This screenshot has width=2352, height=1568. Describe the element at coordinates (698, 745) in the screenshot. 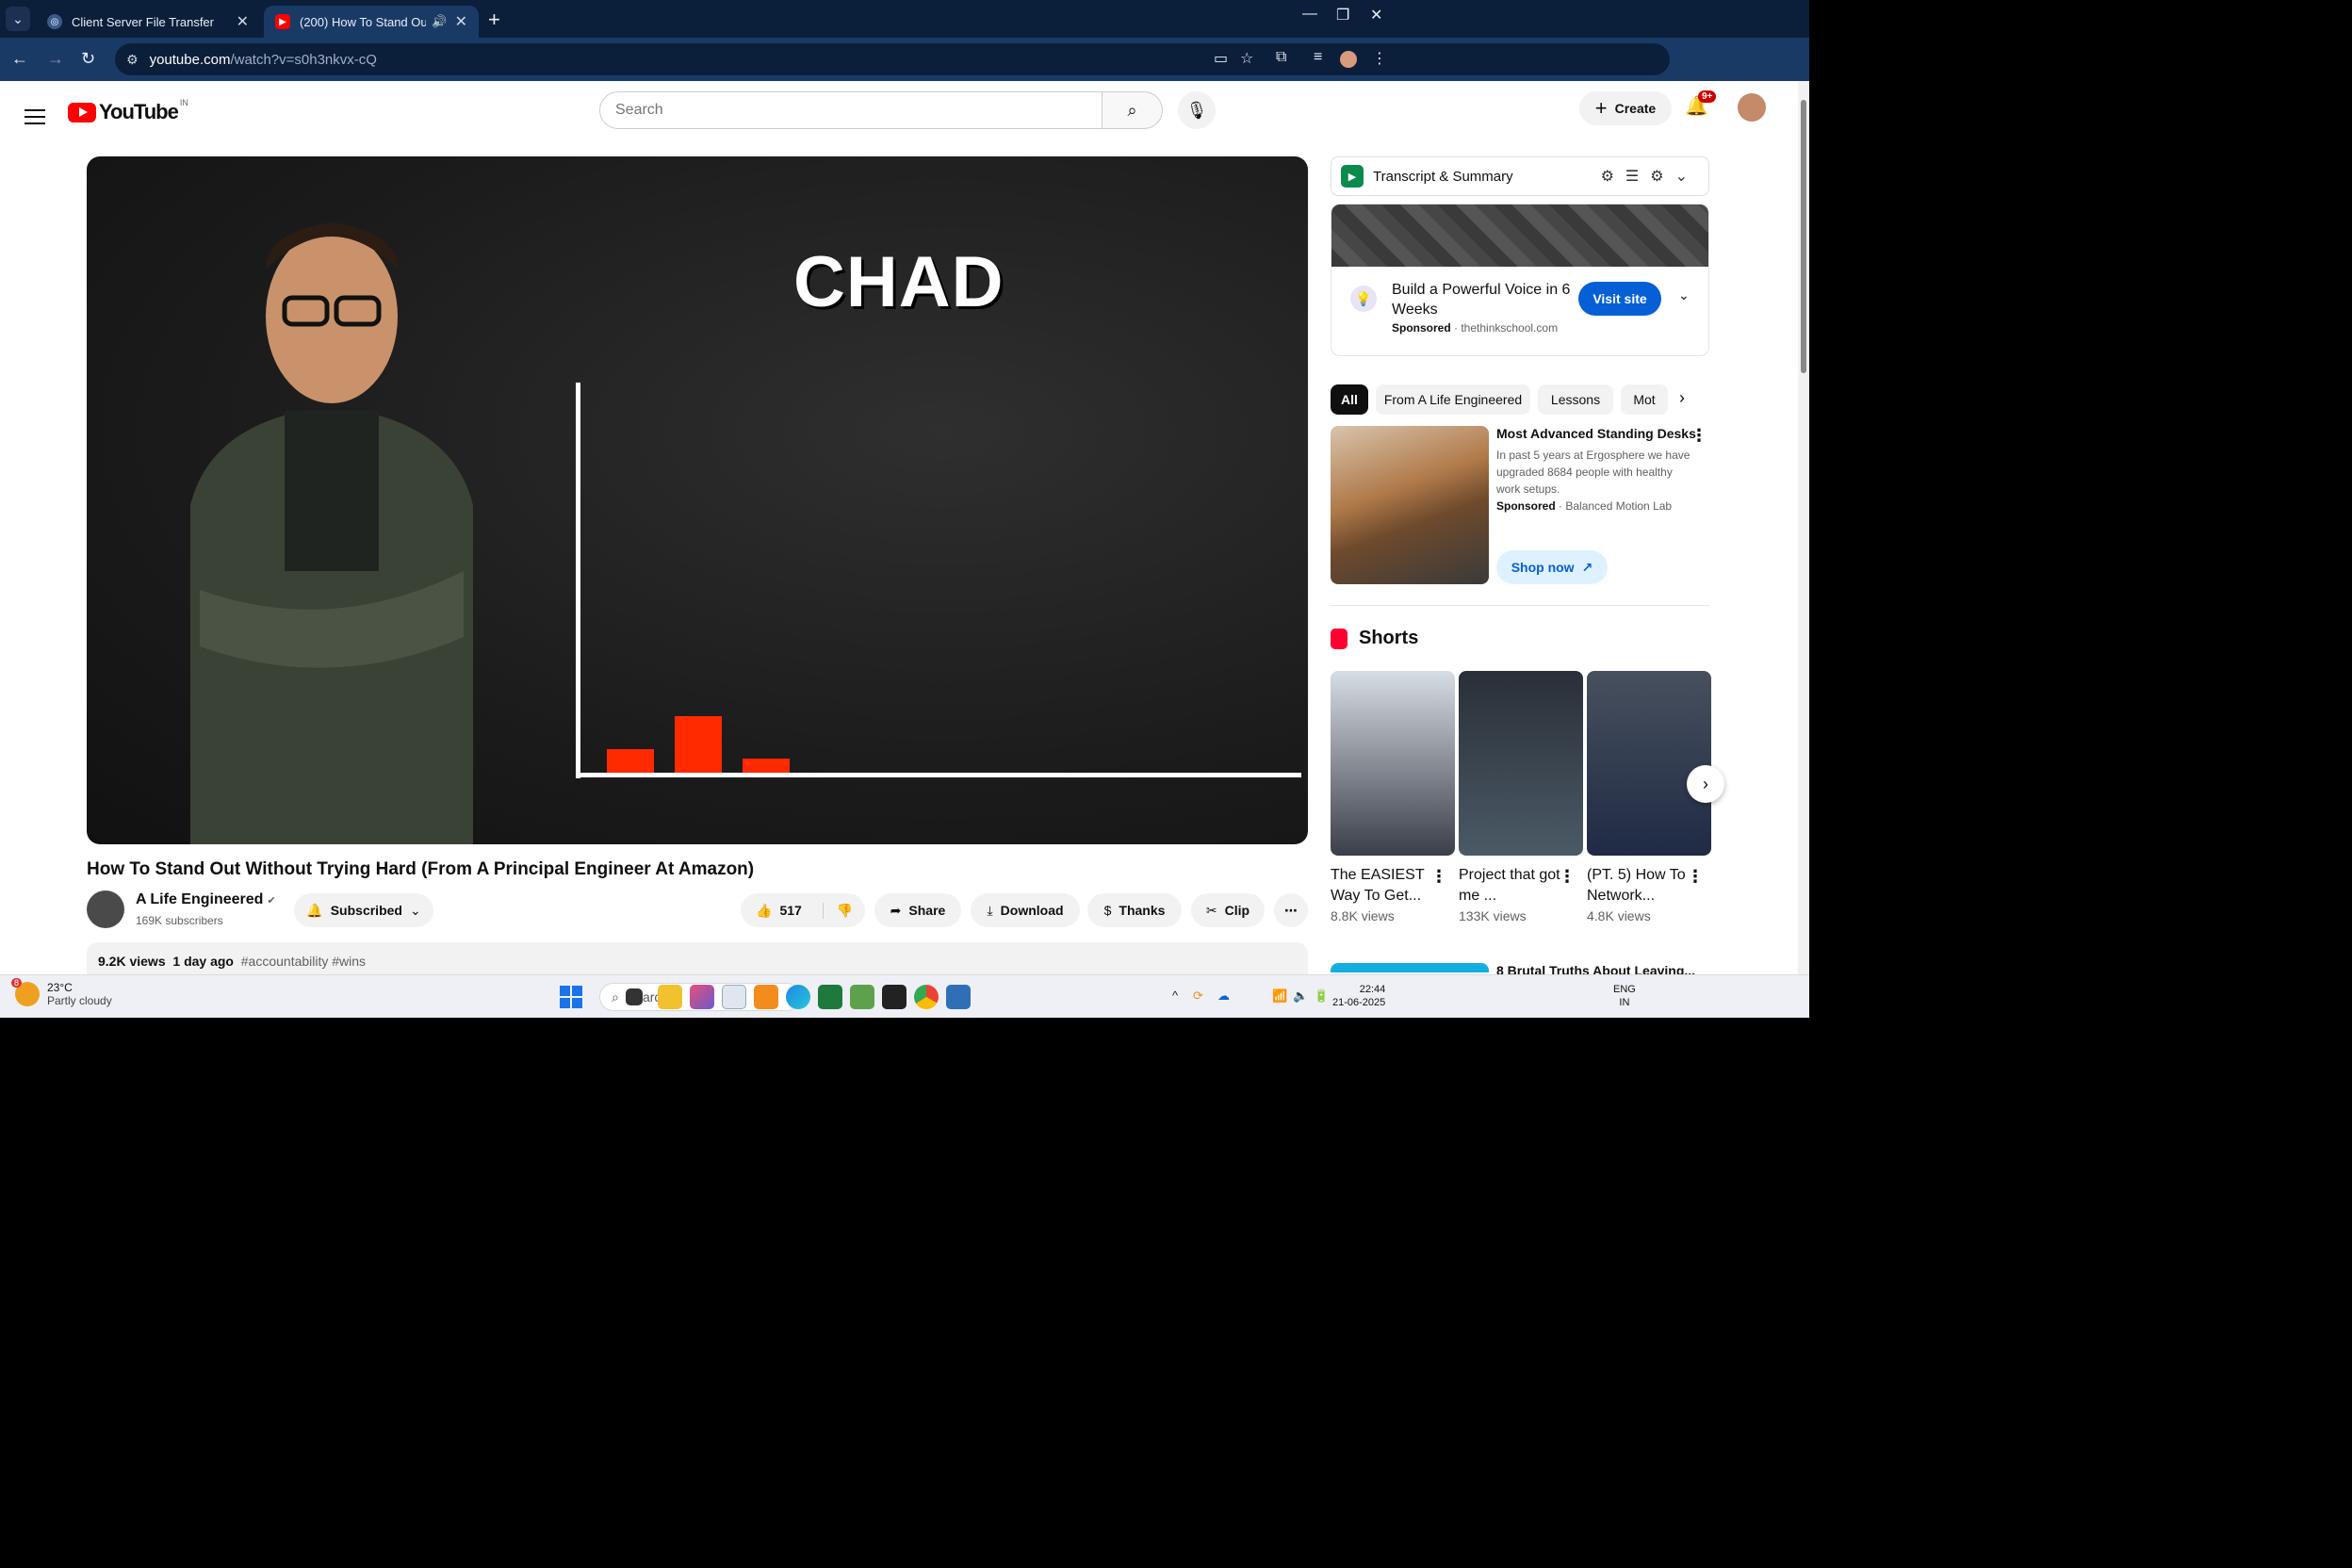

I see `overlay-bar` at that location.